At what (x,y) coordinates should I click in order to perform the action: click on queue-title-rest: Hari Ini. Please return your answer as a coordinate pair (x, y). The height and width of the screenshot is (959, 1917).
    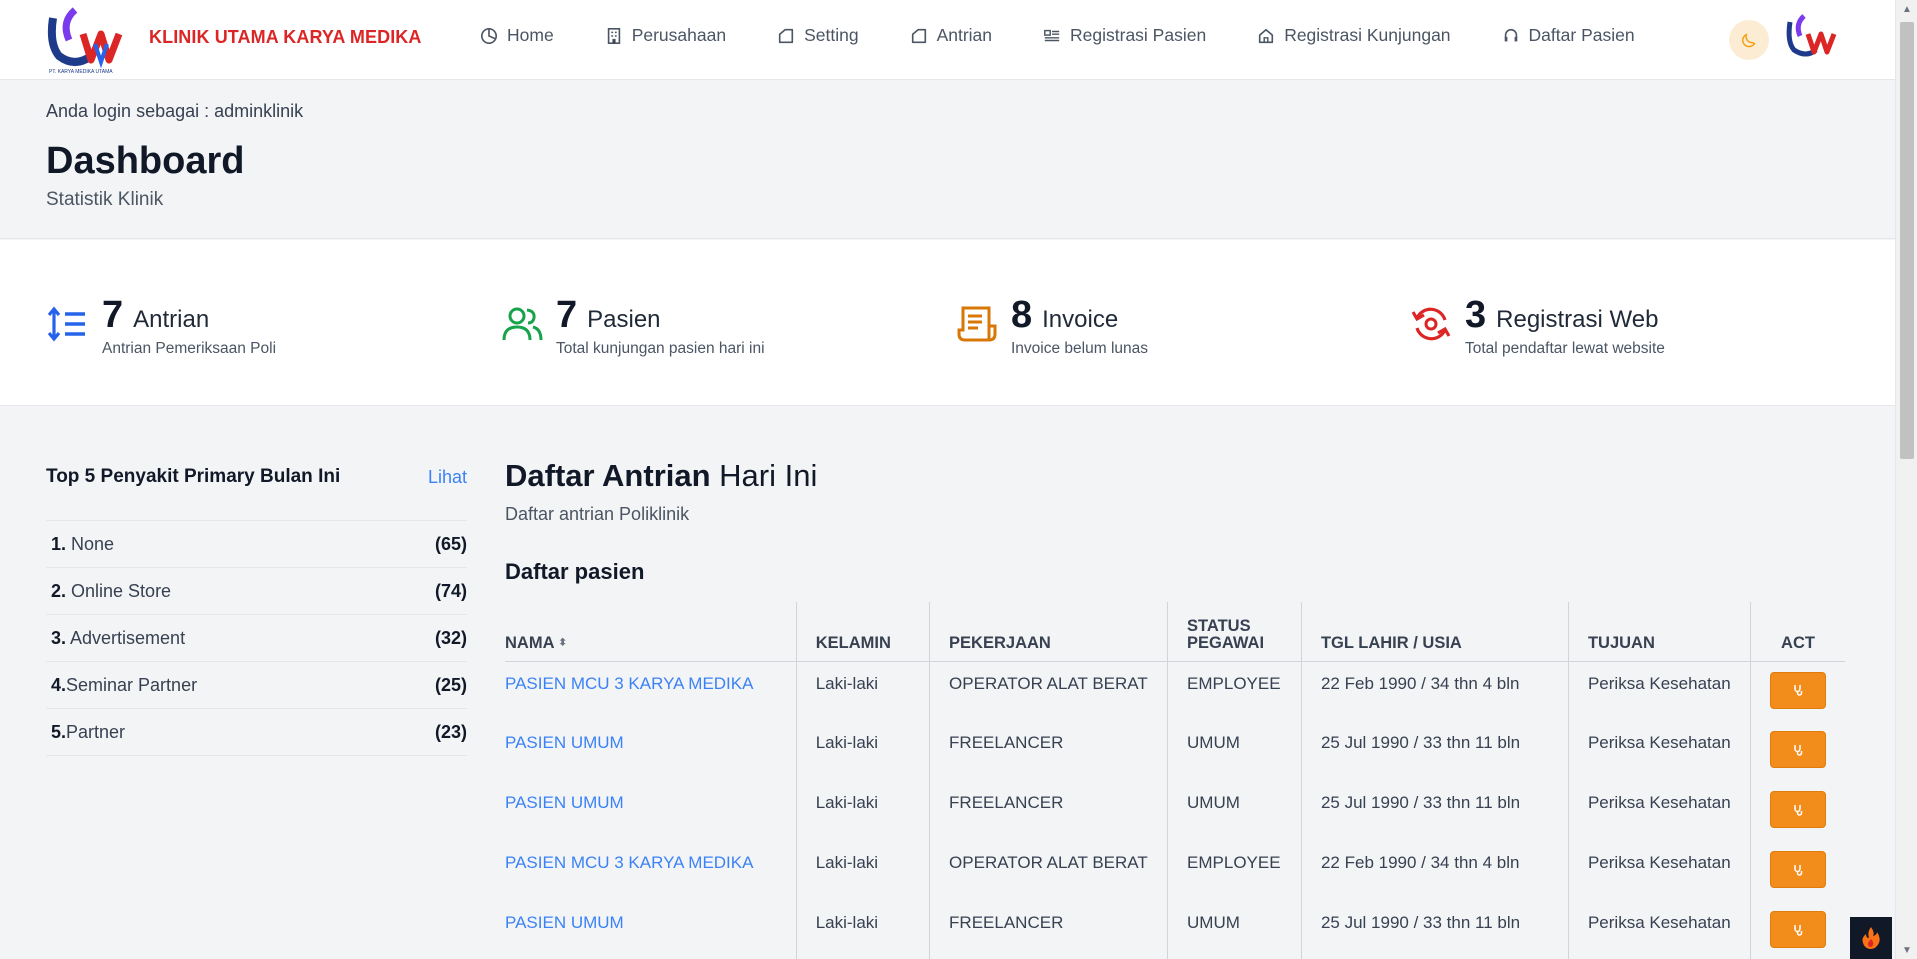
    Looking at the image, I should click on (764, 475).